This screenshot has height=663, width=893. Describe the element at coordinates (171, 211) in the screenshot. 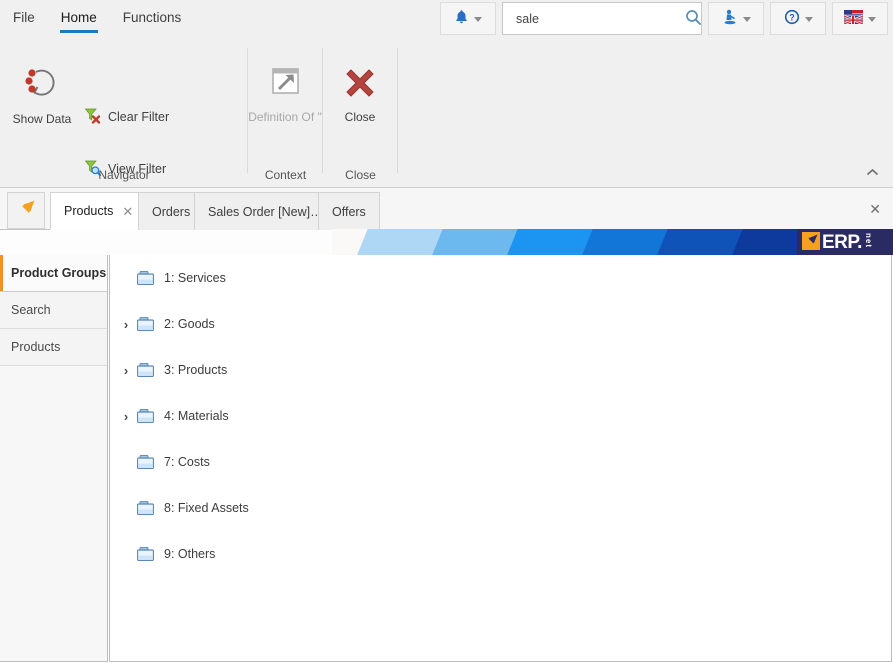

I see `tab-label: Orders` at that location.